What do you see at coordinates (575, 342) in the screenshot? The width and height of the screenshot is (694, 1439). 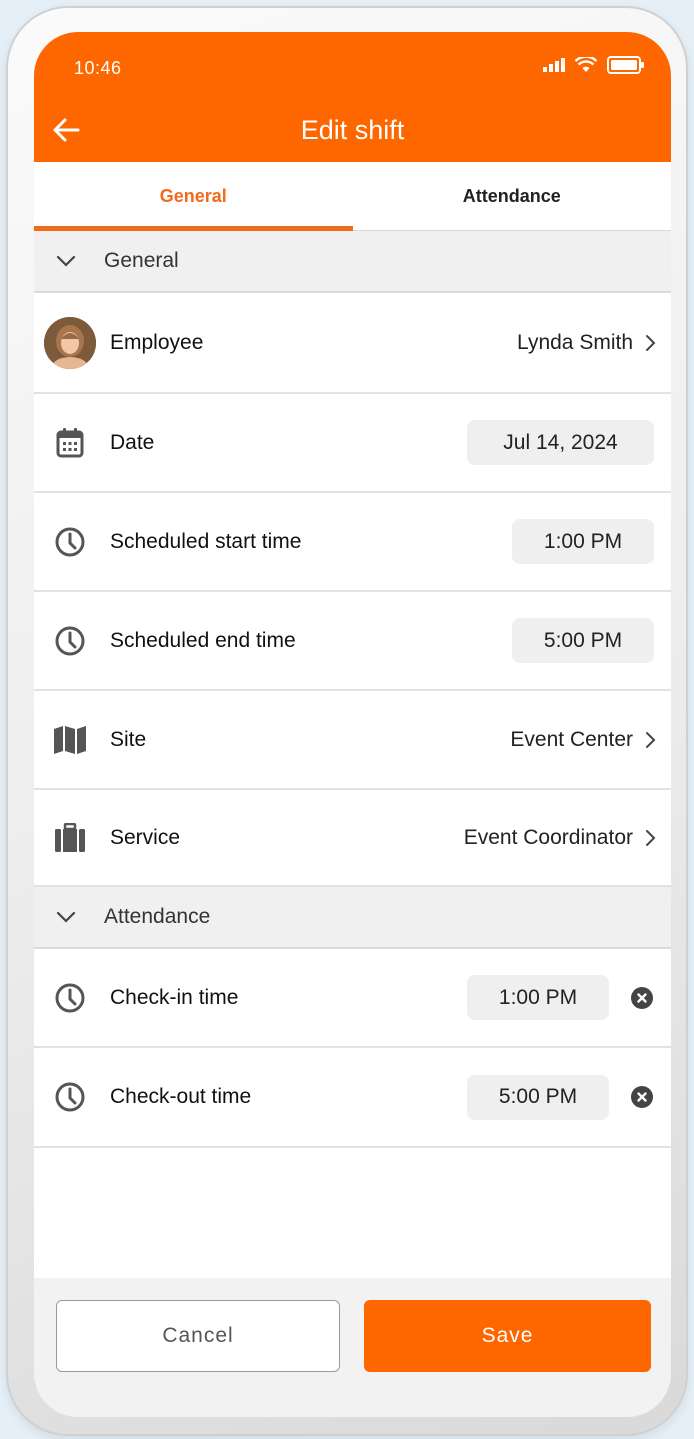 I see `employee-value: Lynda Smith` at bounding box center [575, 342].